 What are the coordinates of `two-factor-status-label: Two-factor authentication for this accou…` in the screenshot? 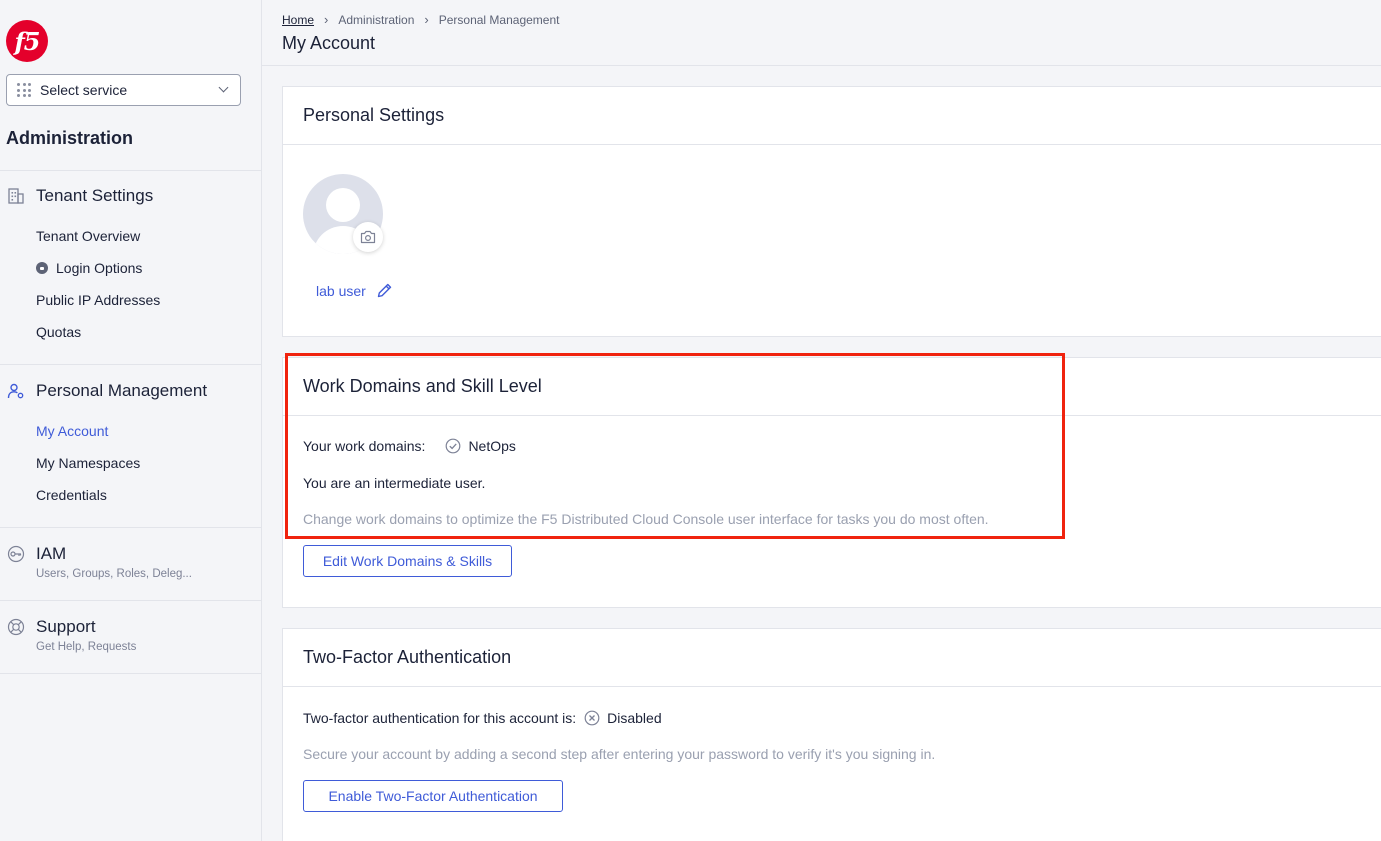 It's located at (440, 718).